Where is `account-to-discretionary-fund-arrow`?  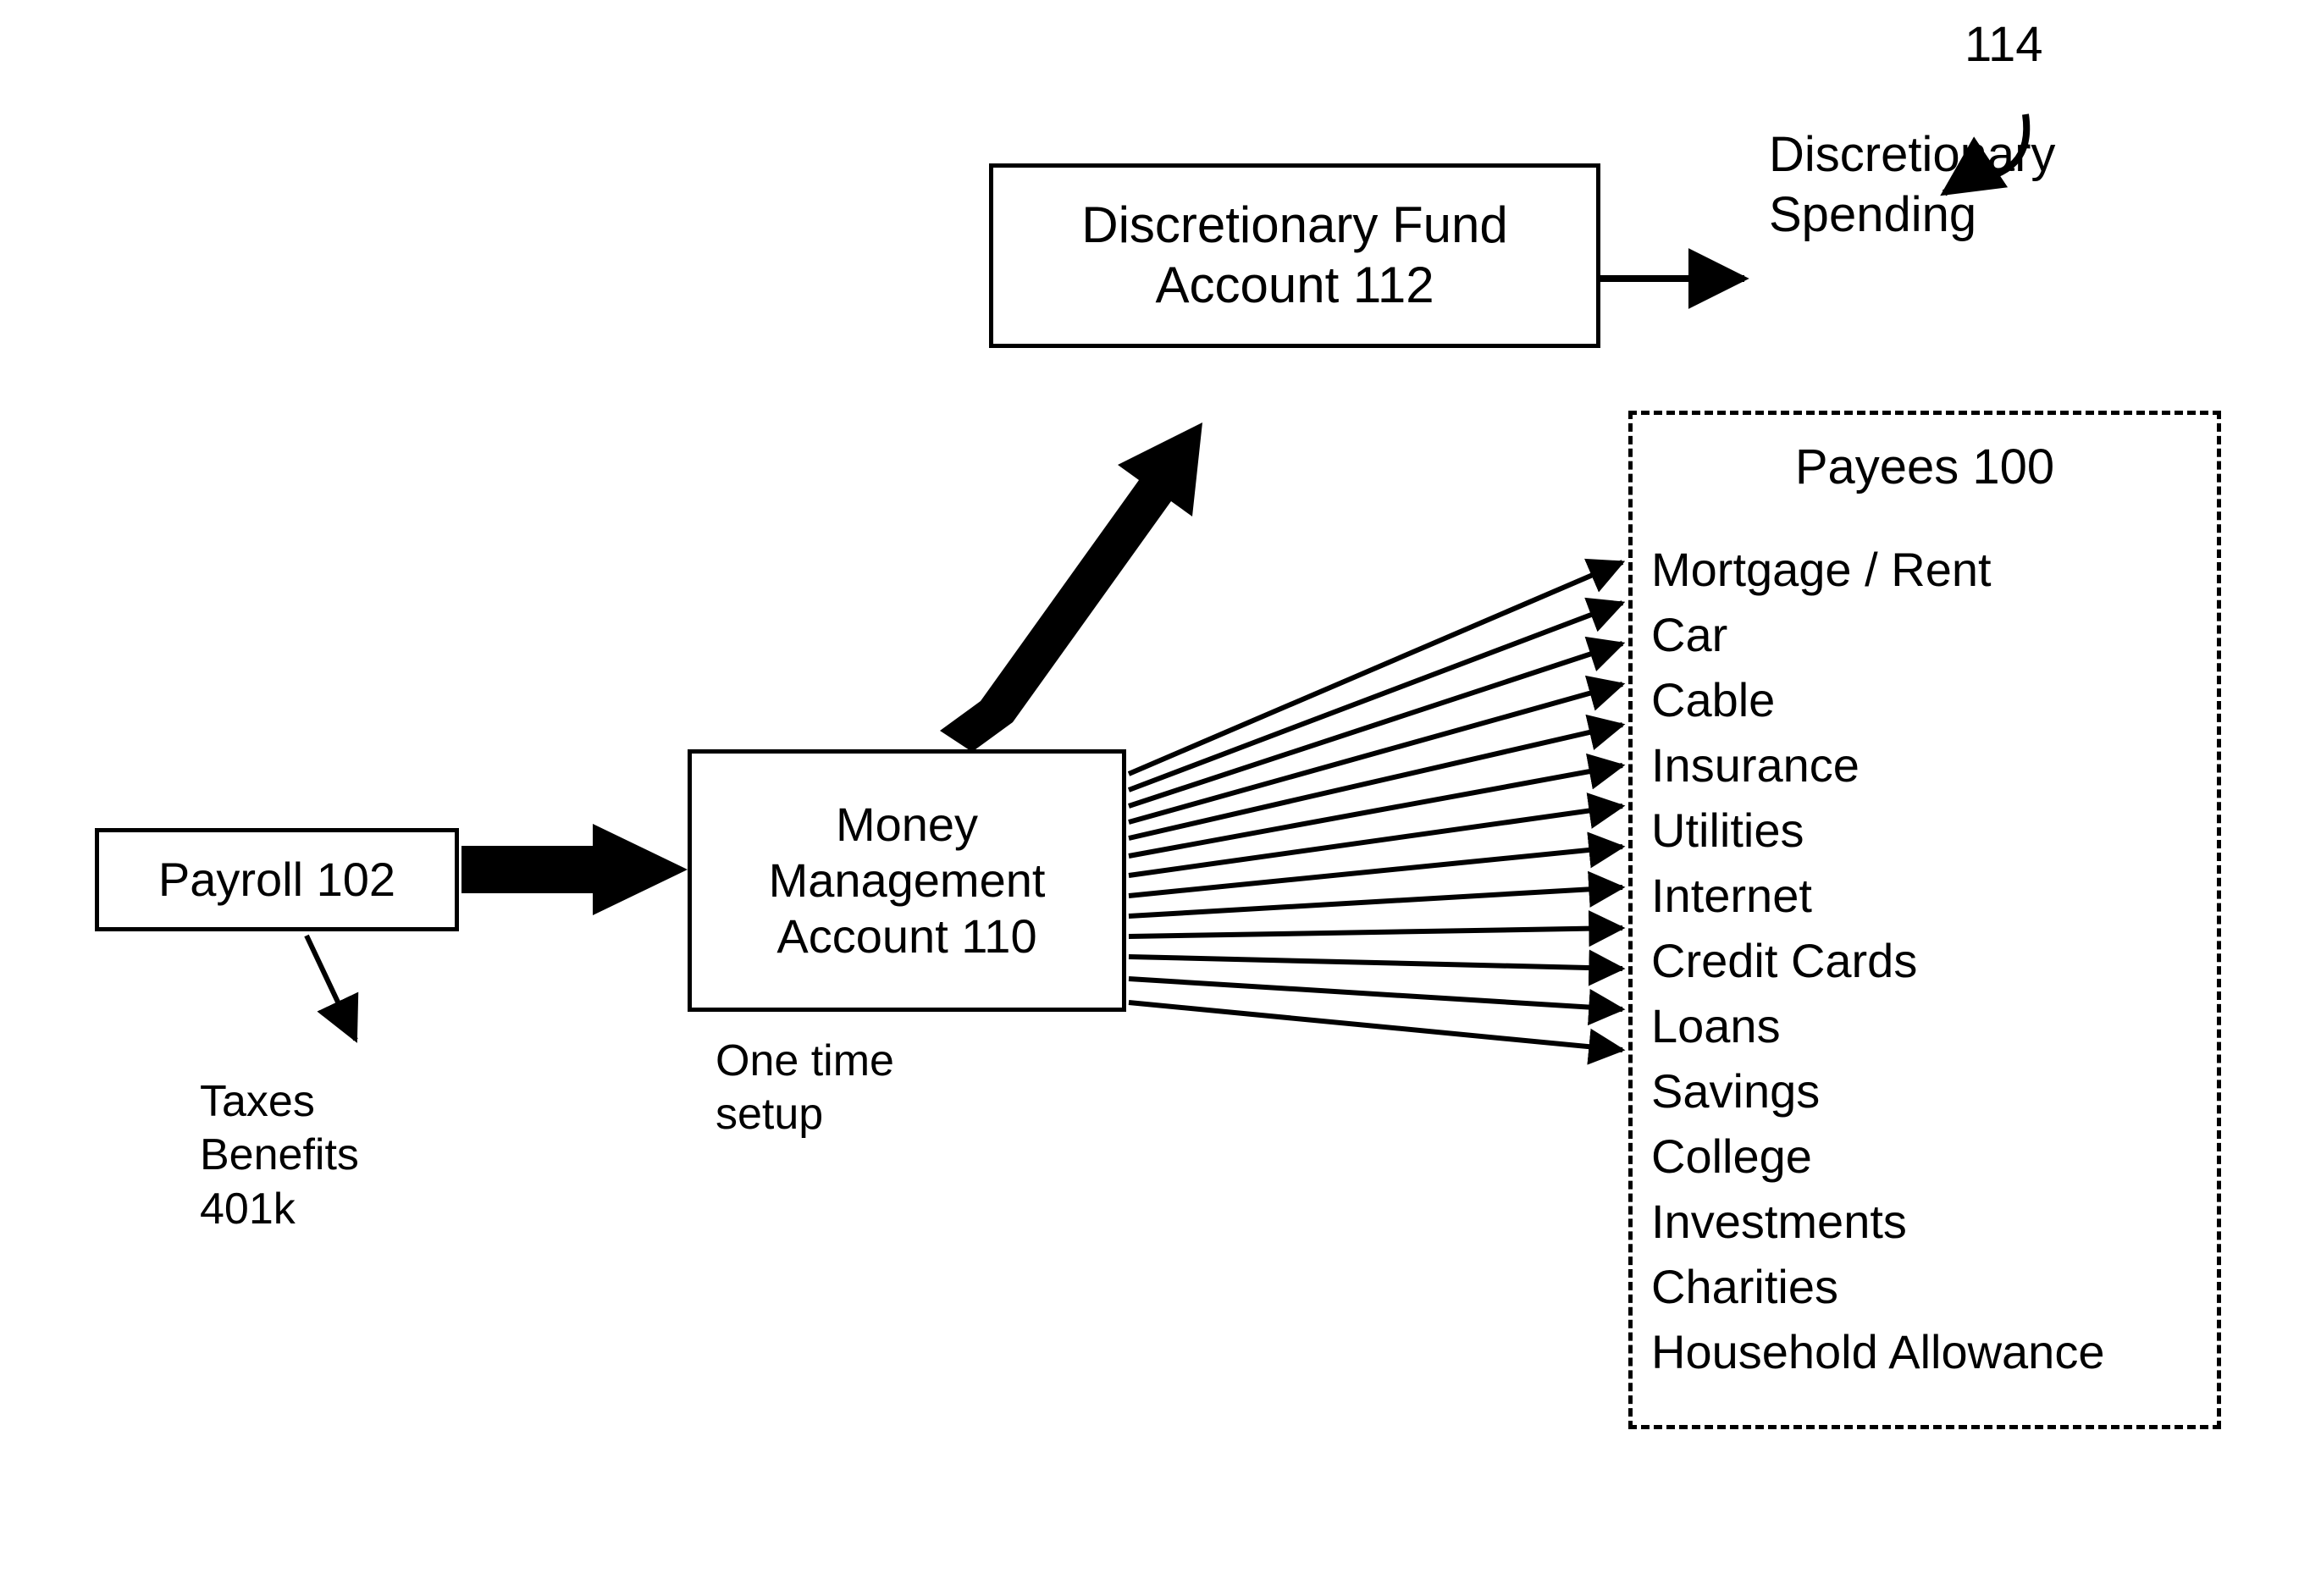
account-to-discretionary-fund-arrow is located at coordinates (1071, 587).